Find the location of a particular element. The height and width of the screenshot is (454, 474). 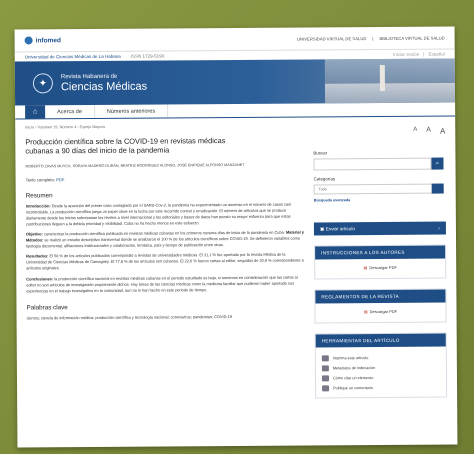

authors-panel-title: INSTRUCCIONES A LOS AUTORES is located at coordinates (380, 252).